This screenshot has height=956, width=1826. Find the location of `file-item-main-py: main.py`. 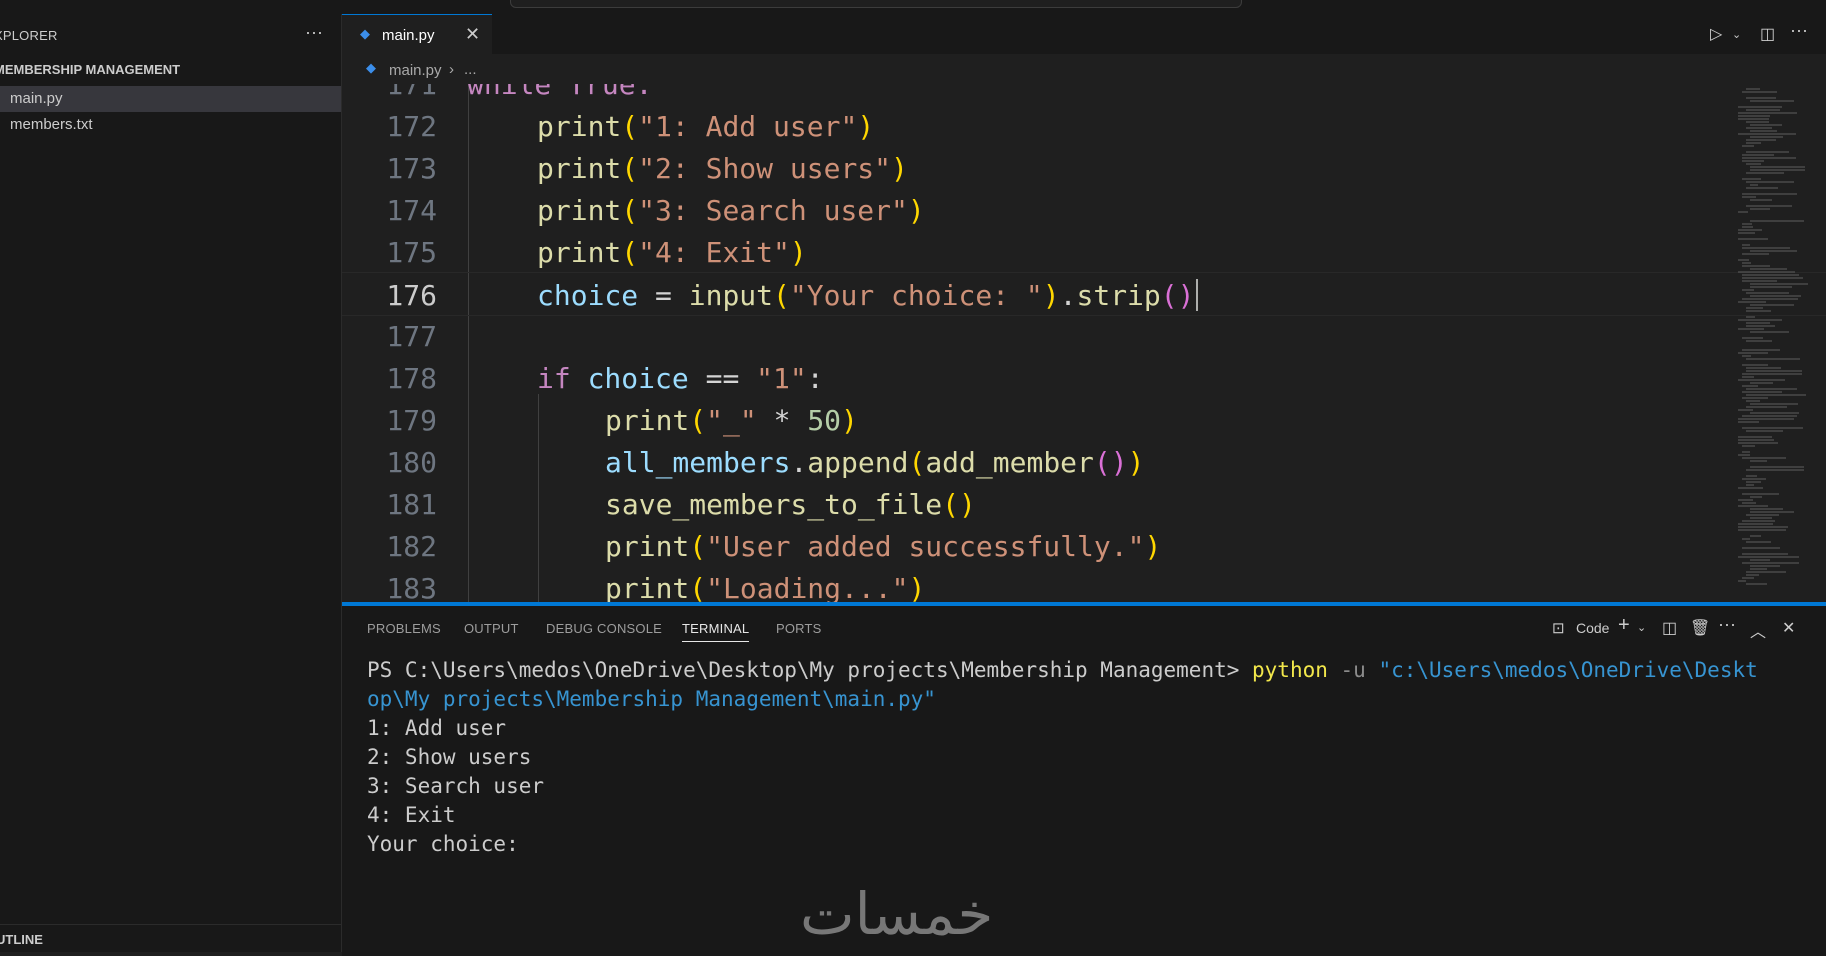

file-item-main-py: main.py is located at coordinates (170, 99).